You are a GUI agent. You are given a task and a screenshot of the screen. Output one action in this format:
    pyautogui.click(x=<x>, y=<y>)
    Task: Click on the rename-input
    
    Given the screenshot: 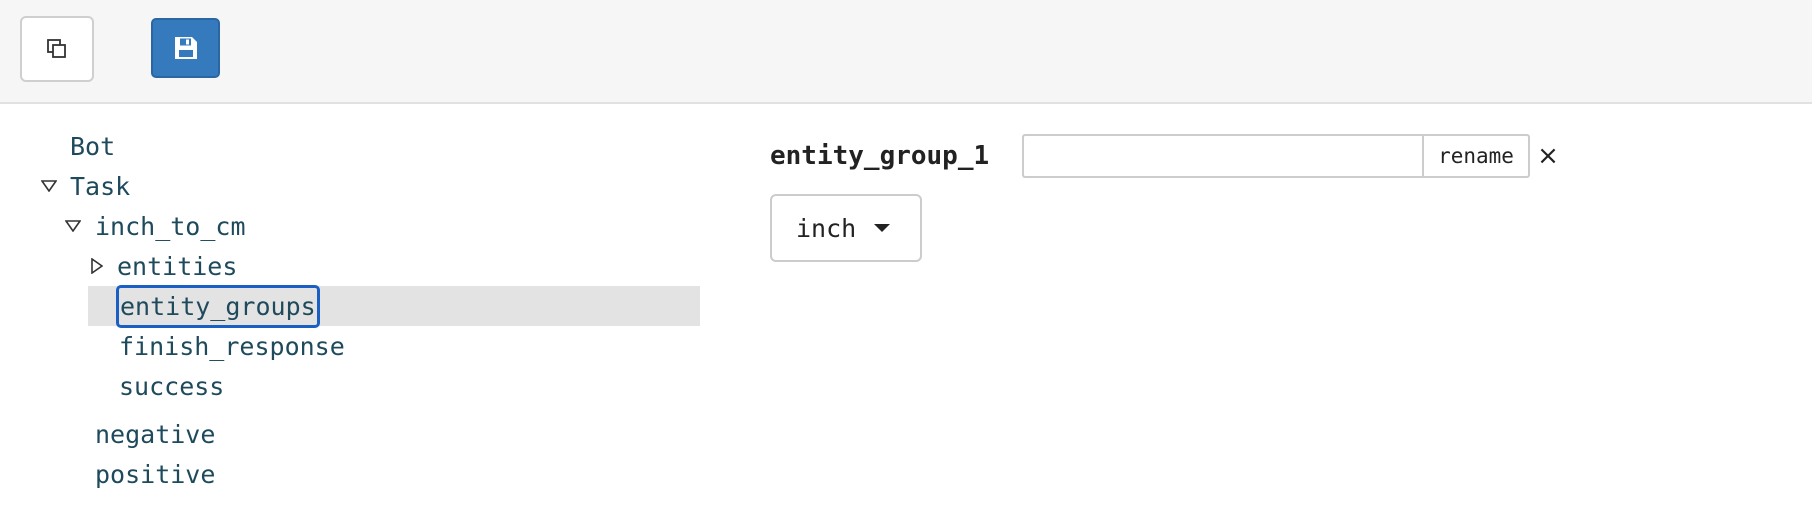 What is the action you would take?
    pyautogui.click(x=1222, y=156)
    